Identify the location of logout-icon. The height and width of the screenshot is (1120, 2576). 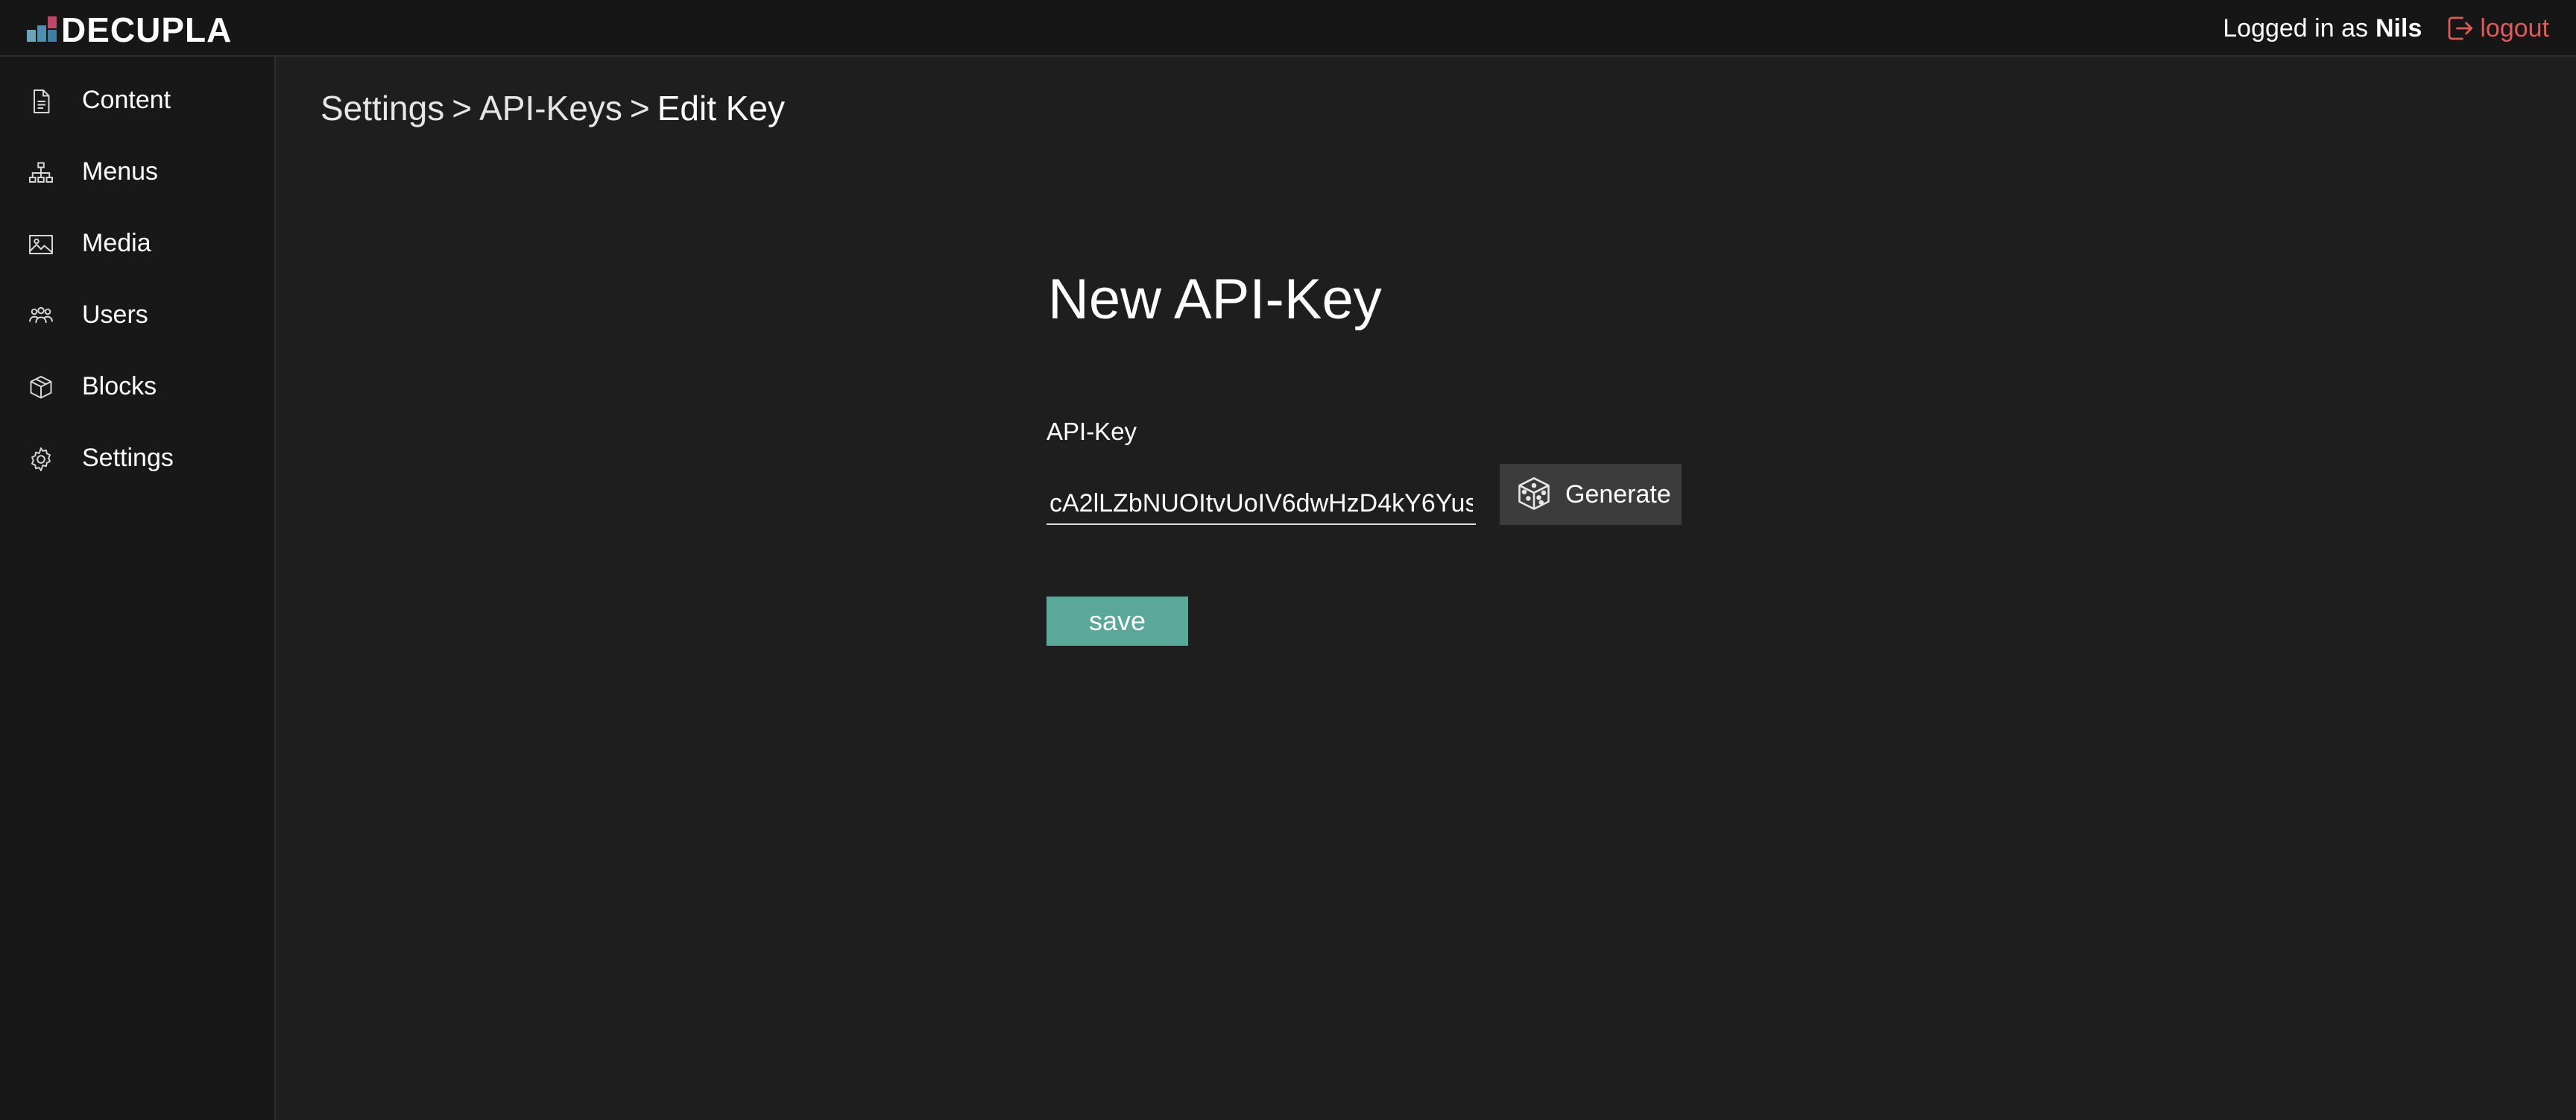
(2460, 28).